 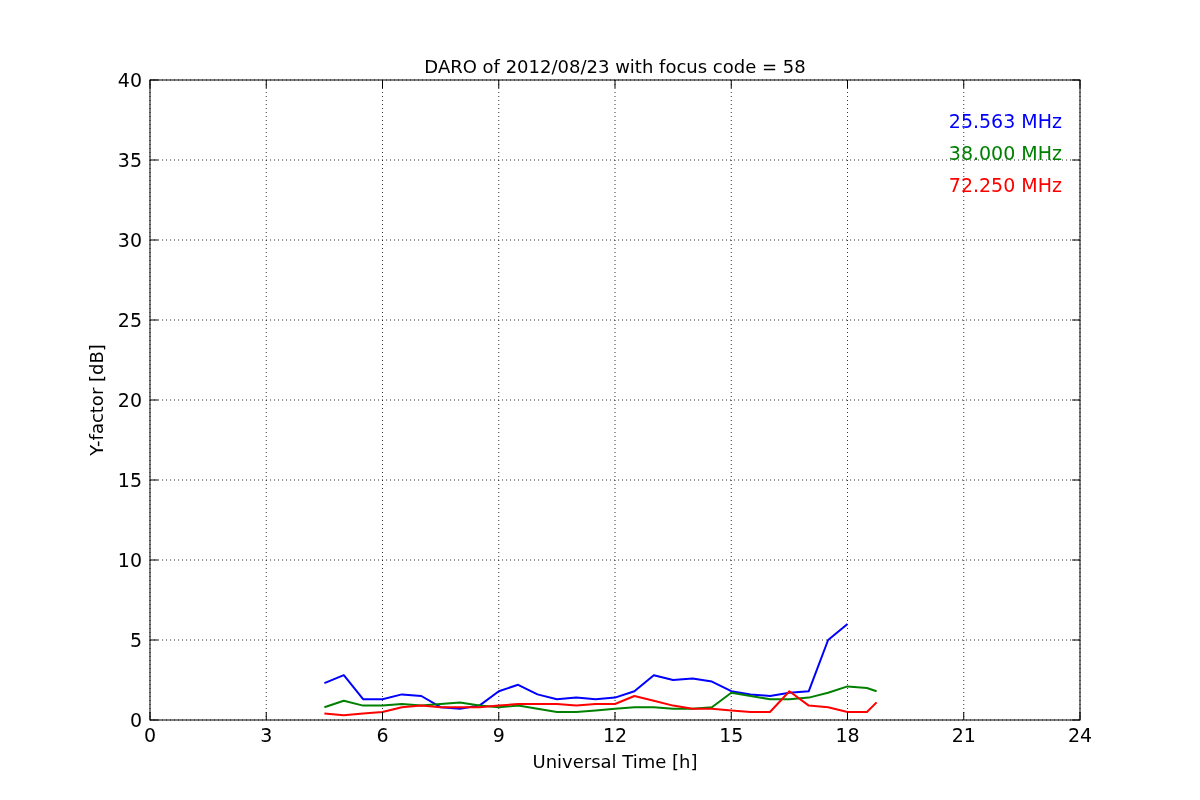 I want to click on legend-label: 25.563 MHz, so click(x=1005, y=121).